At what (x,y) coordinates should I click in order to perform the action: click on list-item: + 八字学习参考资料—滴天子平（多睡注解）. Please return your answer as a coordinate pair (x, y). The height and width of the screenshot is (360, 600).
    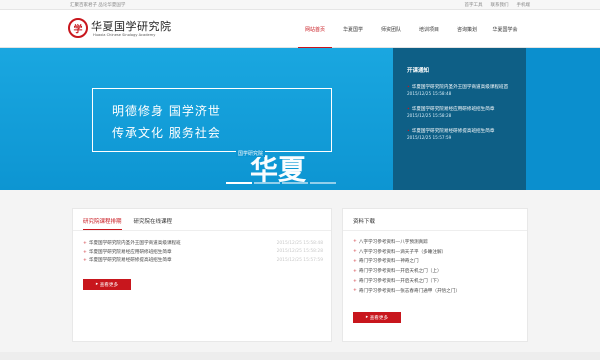
    Looking at the image, I should click on (436, 252).